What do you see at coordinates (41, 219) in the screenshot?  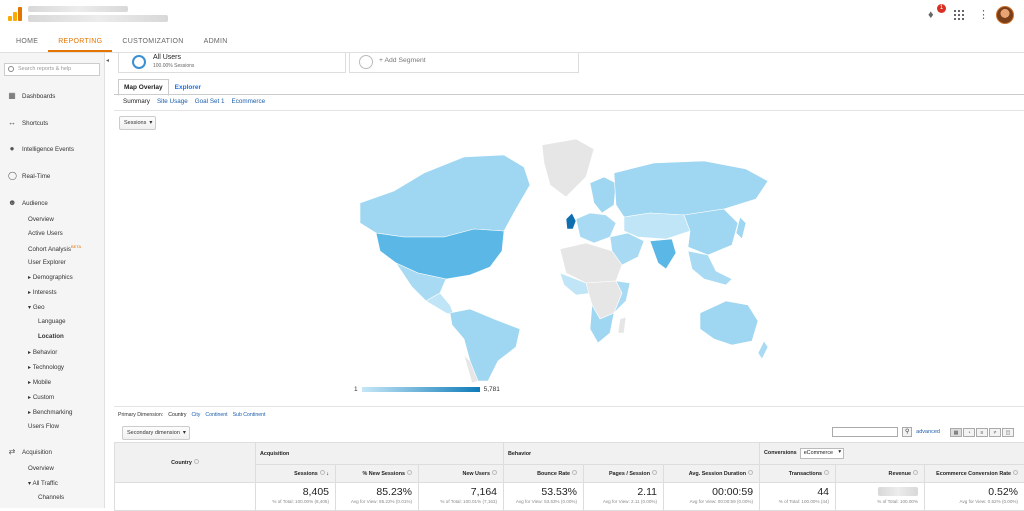 I see `sidebar-item-overview: Overview` at bounding box center [41, 219].